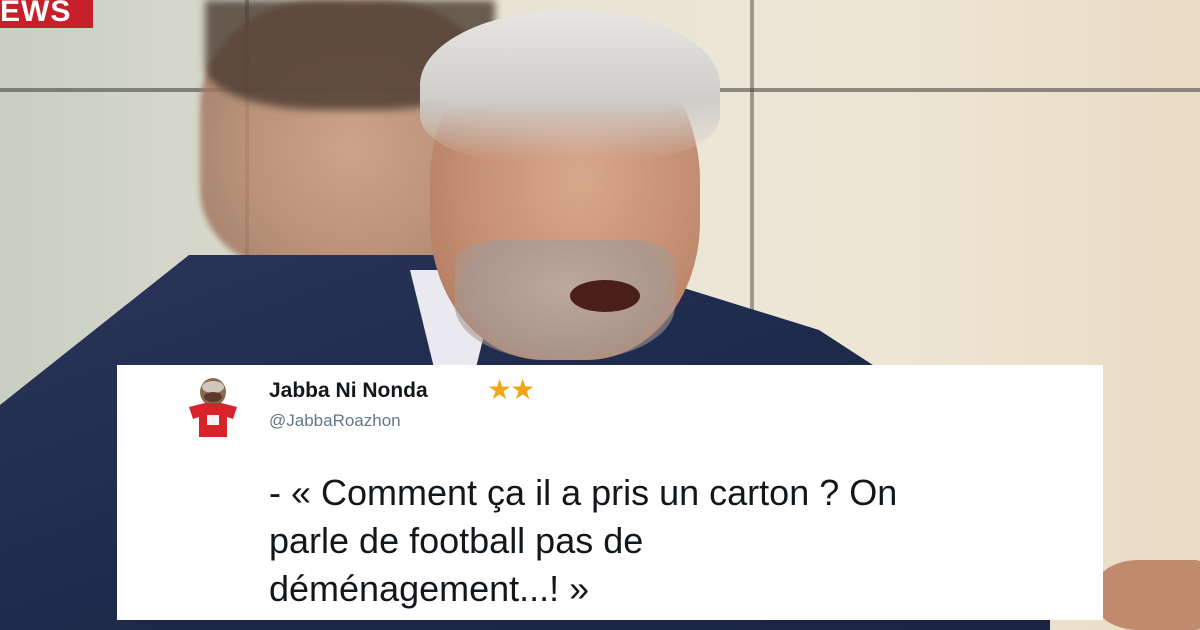 Image resolution: width=1200 pixels, height=630 pixels. What do you see at coordinates (605, 296) in the screenshot?
I see `man-mouth` at bounding box center [605, 296].